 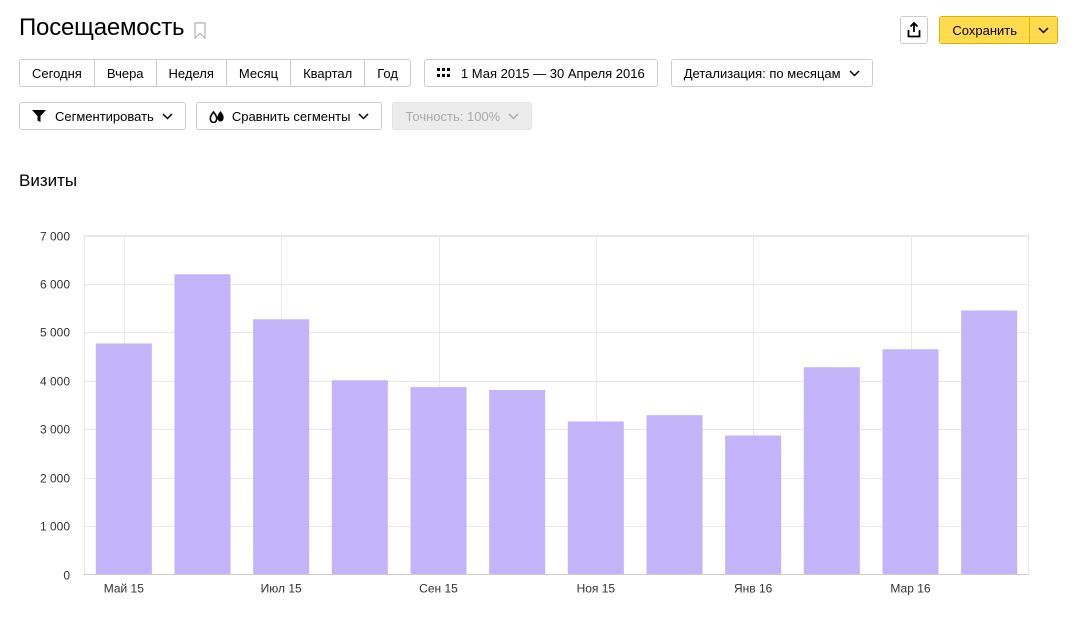 What do you see at coordinates (438, 589) in the screenshot?
I see `x-tick-label: Сен 15` at bounding box center [438, 589].